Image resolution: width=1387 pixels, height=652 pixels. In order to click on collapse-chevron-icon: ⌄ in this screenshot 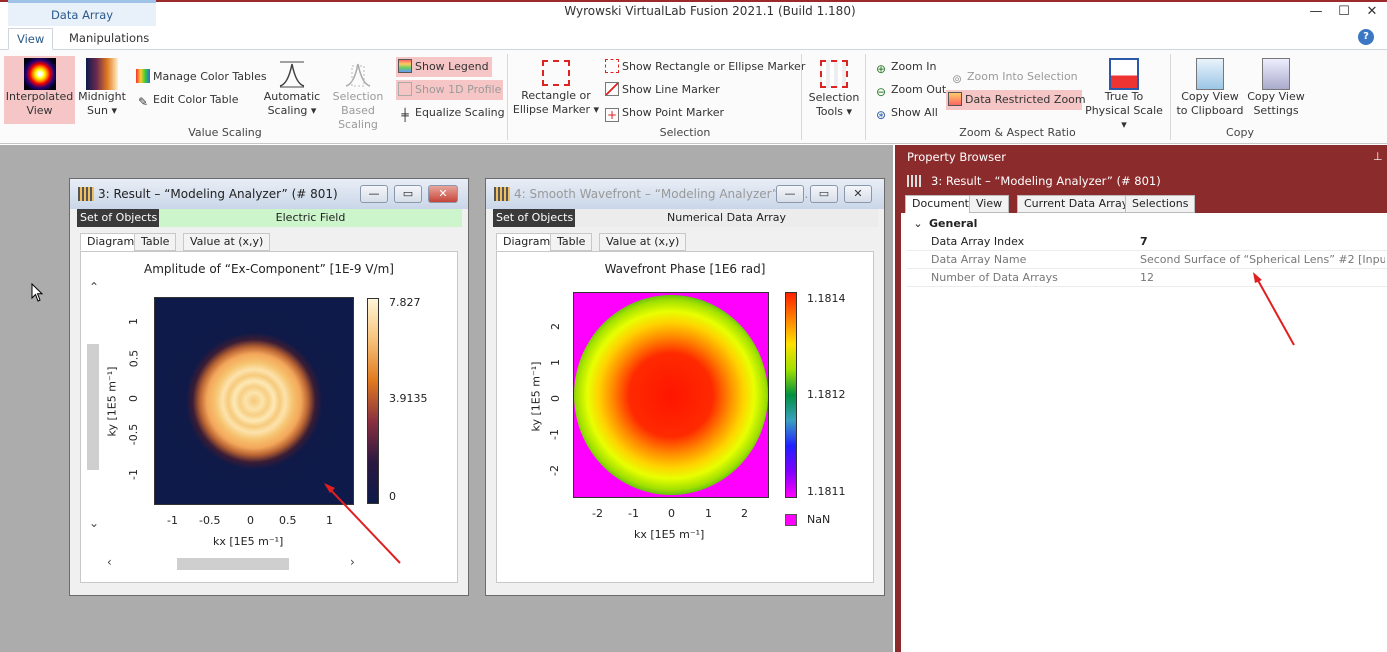, I will do `click(918, 224)`.